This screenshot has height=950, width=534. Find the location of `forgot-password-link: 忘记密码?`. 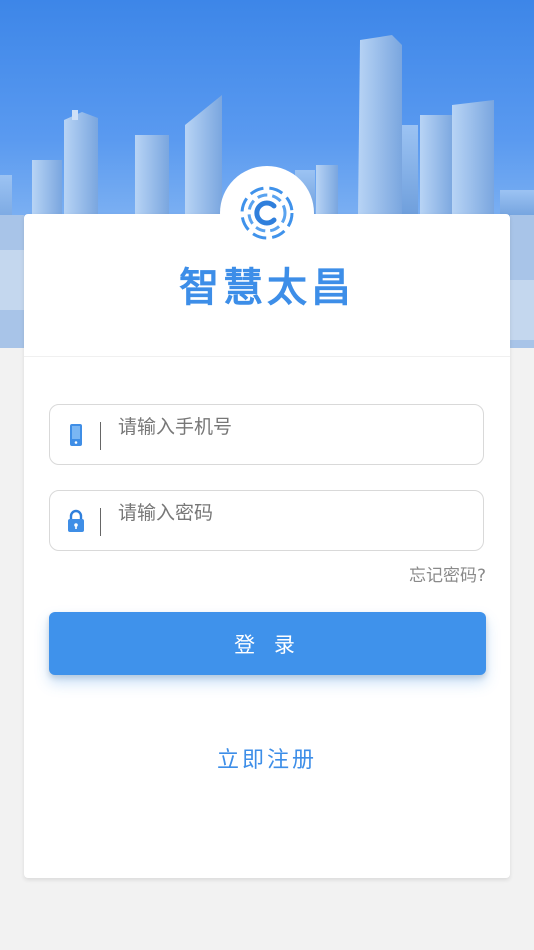

forgot-password-link: 忘记密码? is located at coordinates (447, 573).